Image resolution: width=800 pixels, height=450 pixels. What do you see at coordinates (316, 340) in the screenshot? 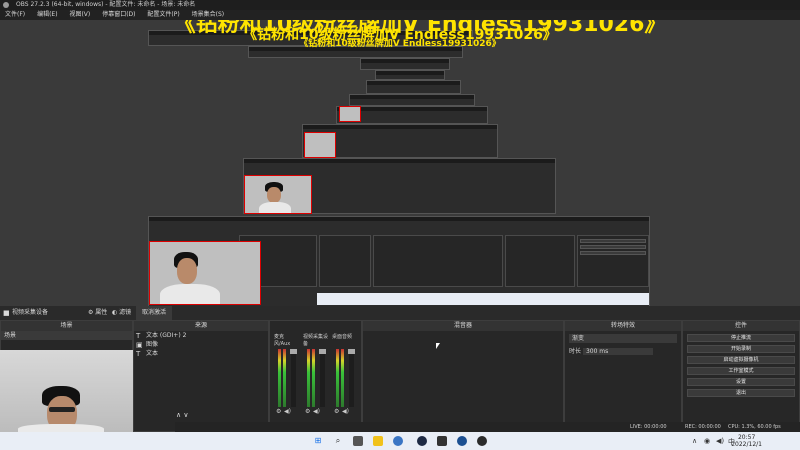
I see `channel-name: 视频采集设备` at bounding box center [316, 340].